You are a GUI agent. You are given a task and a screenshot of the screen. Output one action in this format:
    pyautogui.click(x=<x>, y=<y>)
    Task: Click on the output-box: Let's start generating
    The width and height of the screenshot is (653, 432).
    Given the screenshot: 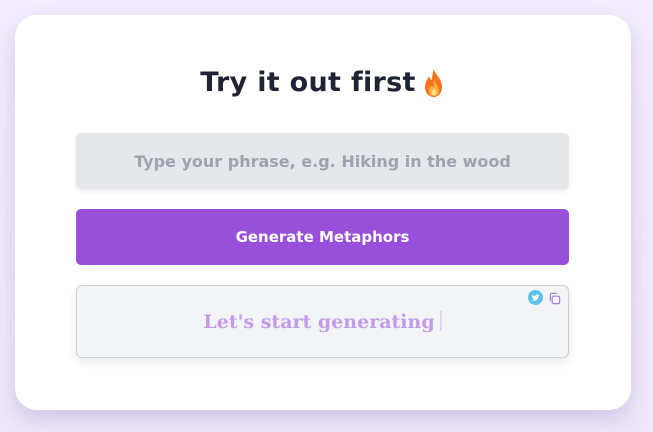 What is the action you would take?
    pyautogui.click(x=322, y=321)
    